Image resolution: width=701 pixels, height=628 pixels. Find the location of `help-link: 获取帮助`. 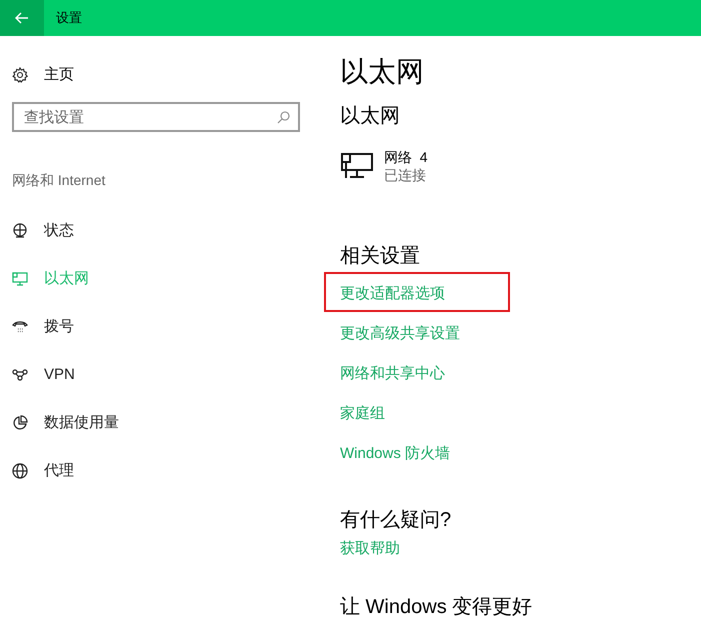

help-link: 获取帮助 is located at coordinates (520, 549).